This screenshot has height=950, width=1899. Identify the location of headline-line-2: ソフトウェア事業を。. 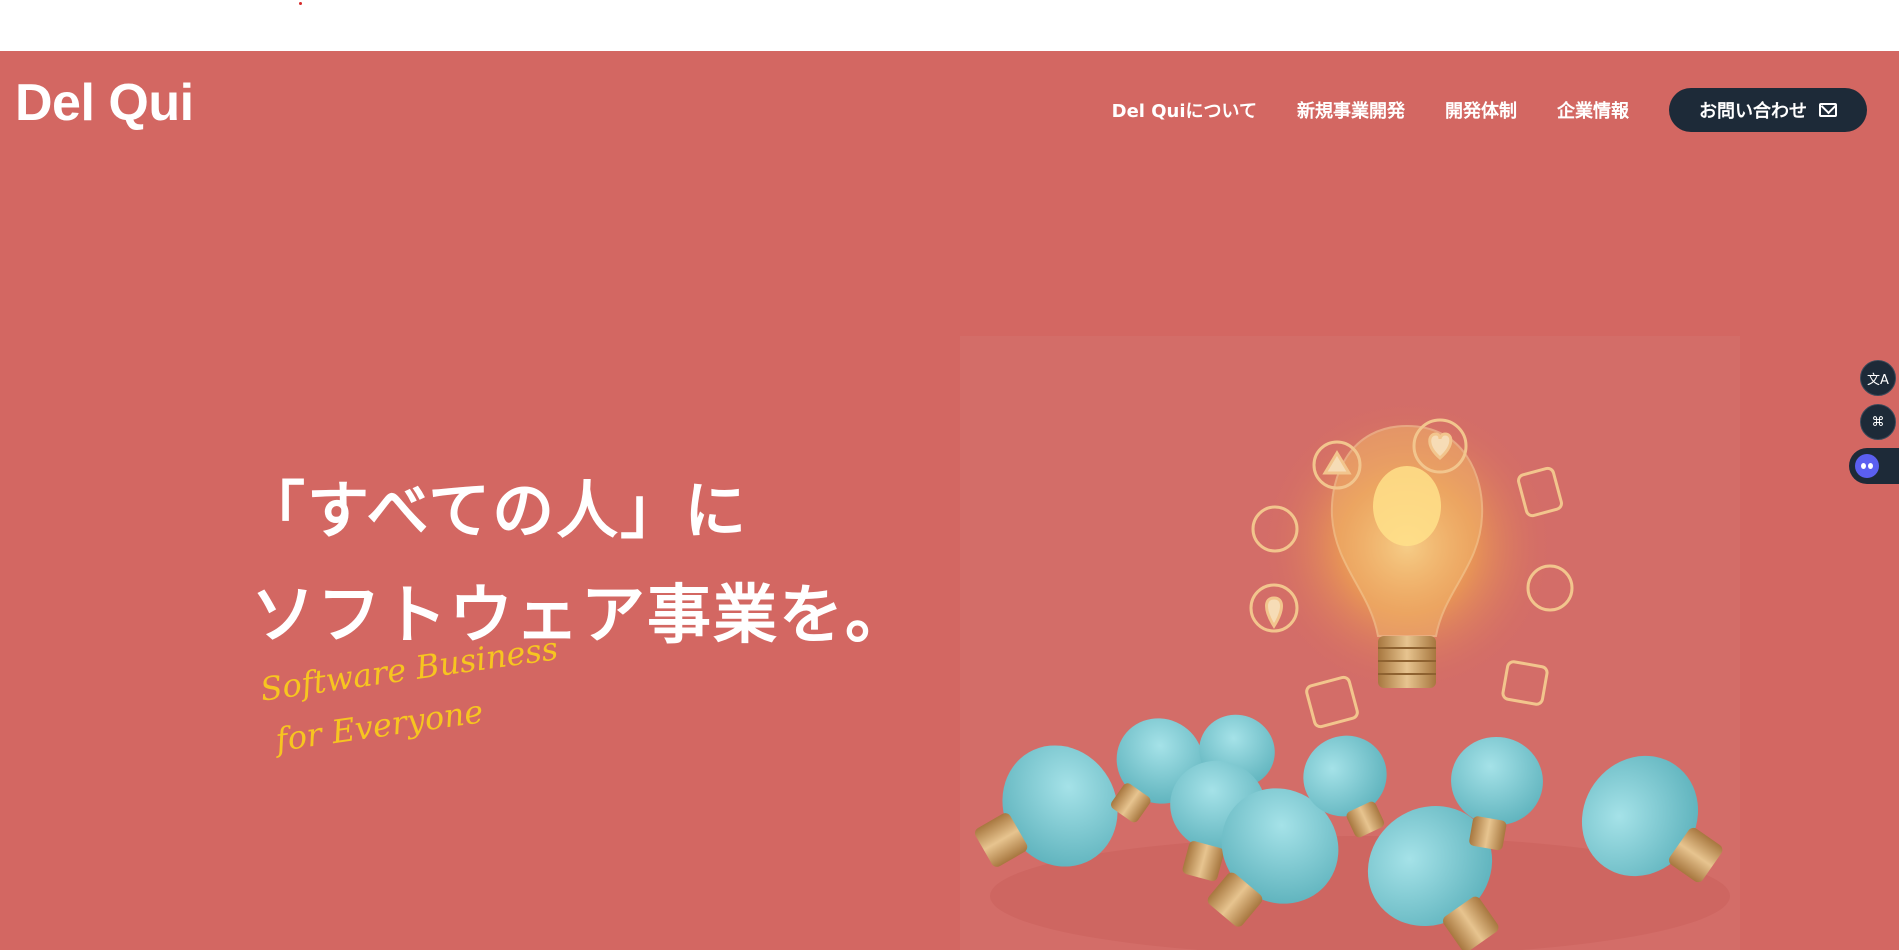
(581, 616).